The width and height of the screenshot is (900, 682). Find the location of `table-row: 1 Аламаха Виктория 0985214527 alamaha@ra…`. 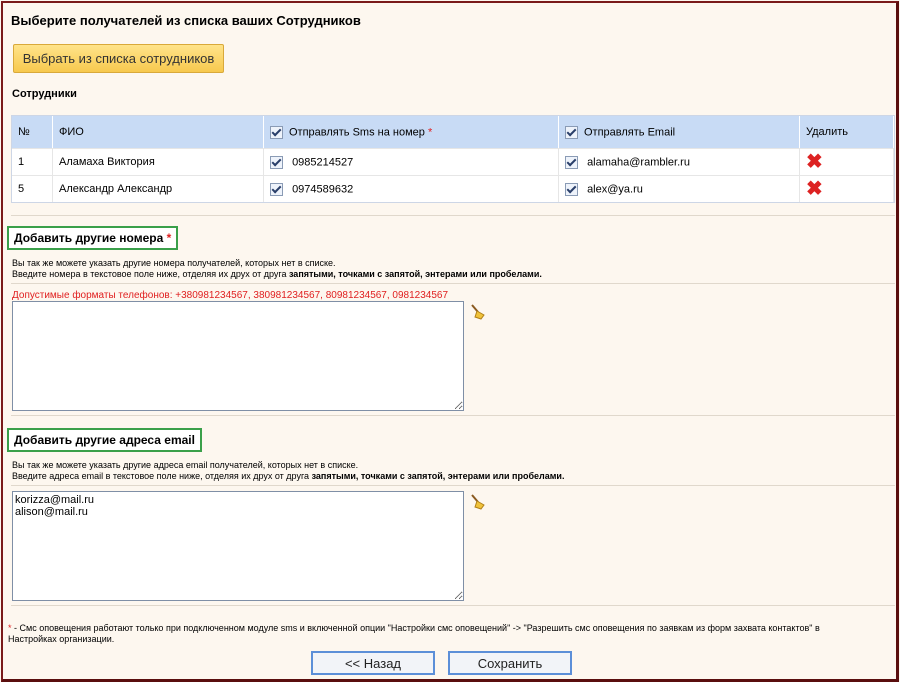

table-row: 1 Аламаха Виктория 0985214527 alamaha@ra… is located at coordinates (453, 161).